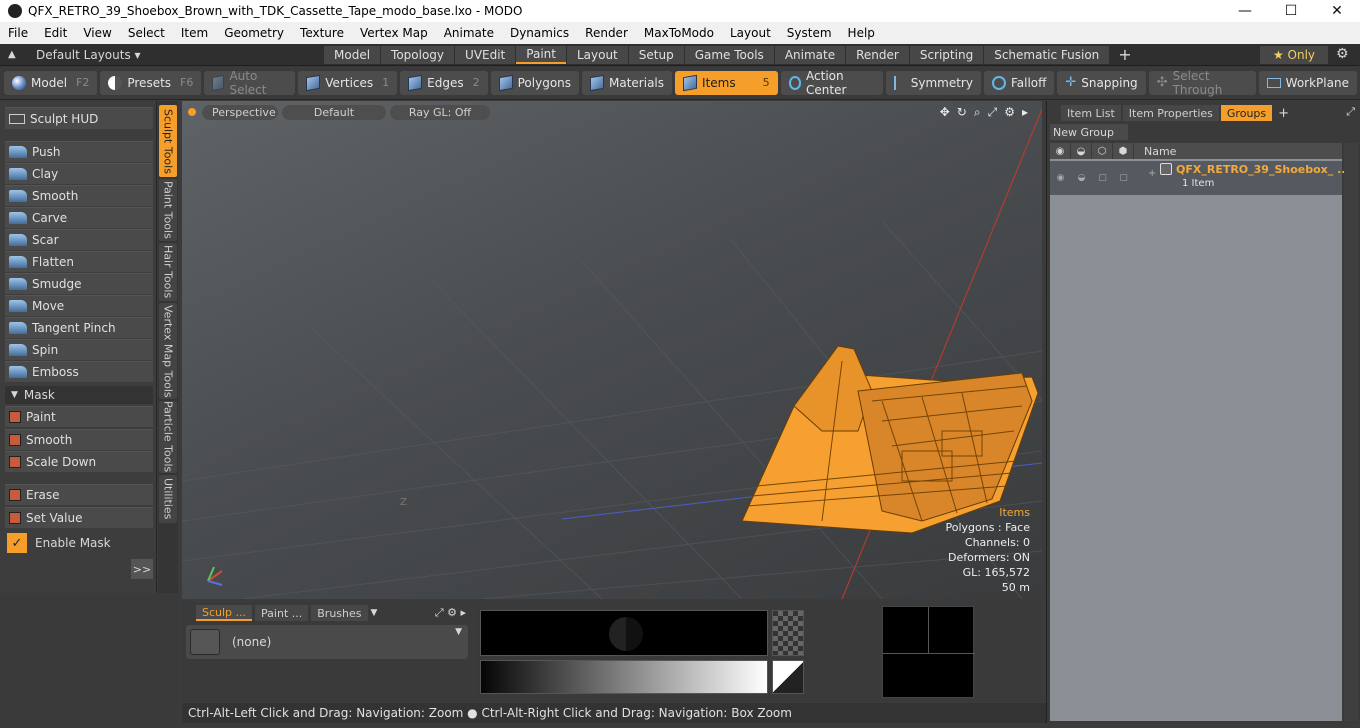 The width and height of the screenshot is (1360, 728). I want to click on tab-game-tools: Game Tools, so click(729, 54).